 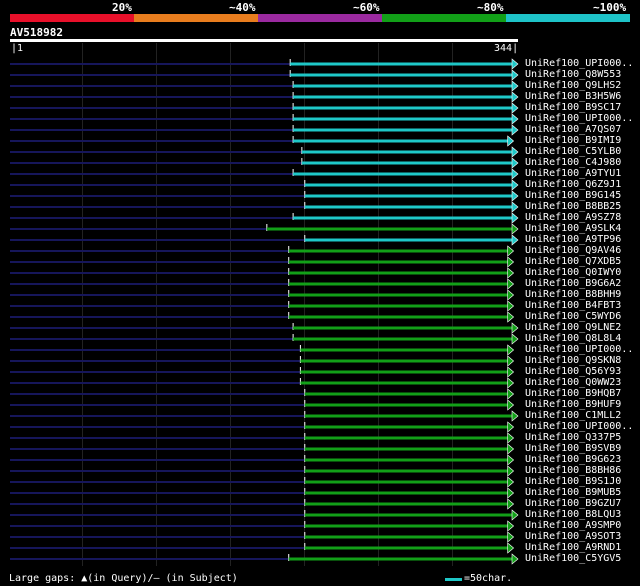 I want to click on hit-name-link: UniRef100_B8BHH9, so click(x=573, y=294).